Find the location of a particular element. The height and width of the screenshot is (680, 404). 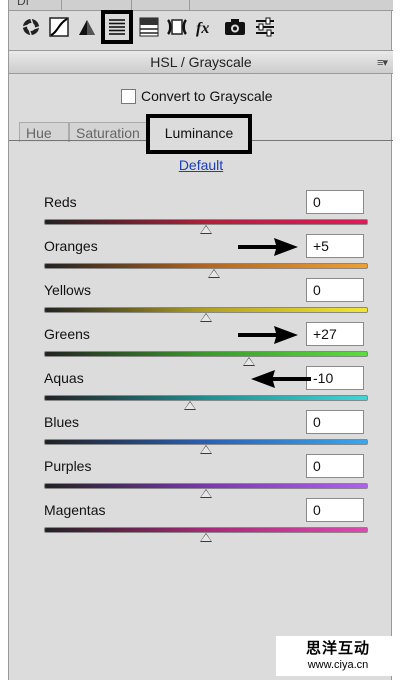

slider-row-3: Greens +27 is located at coordinates (209, 346).